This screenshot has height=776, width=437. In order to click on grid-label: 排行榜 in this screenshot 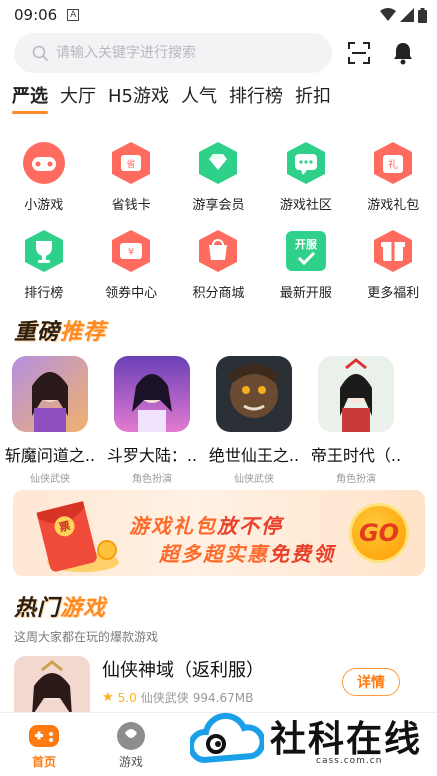, I will do `click(44, 293)`.